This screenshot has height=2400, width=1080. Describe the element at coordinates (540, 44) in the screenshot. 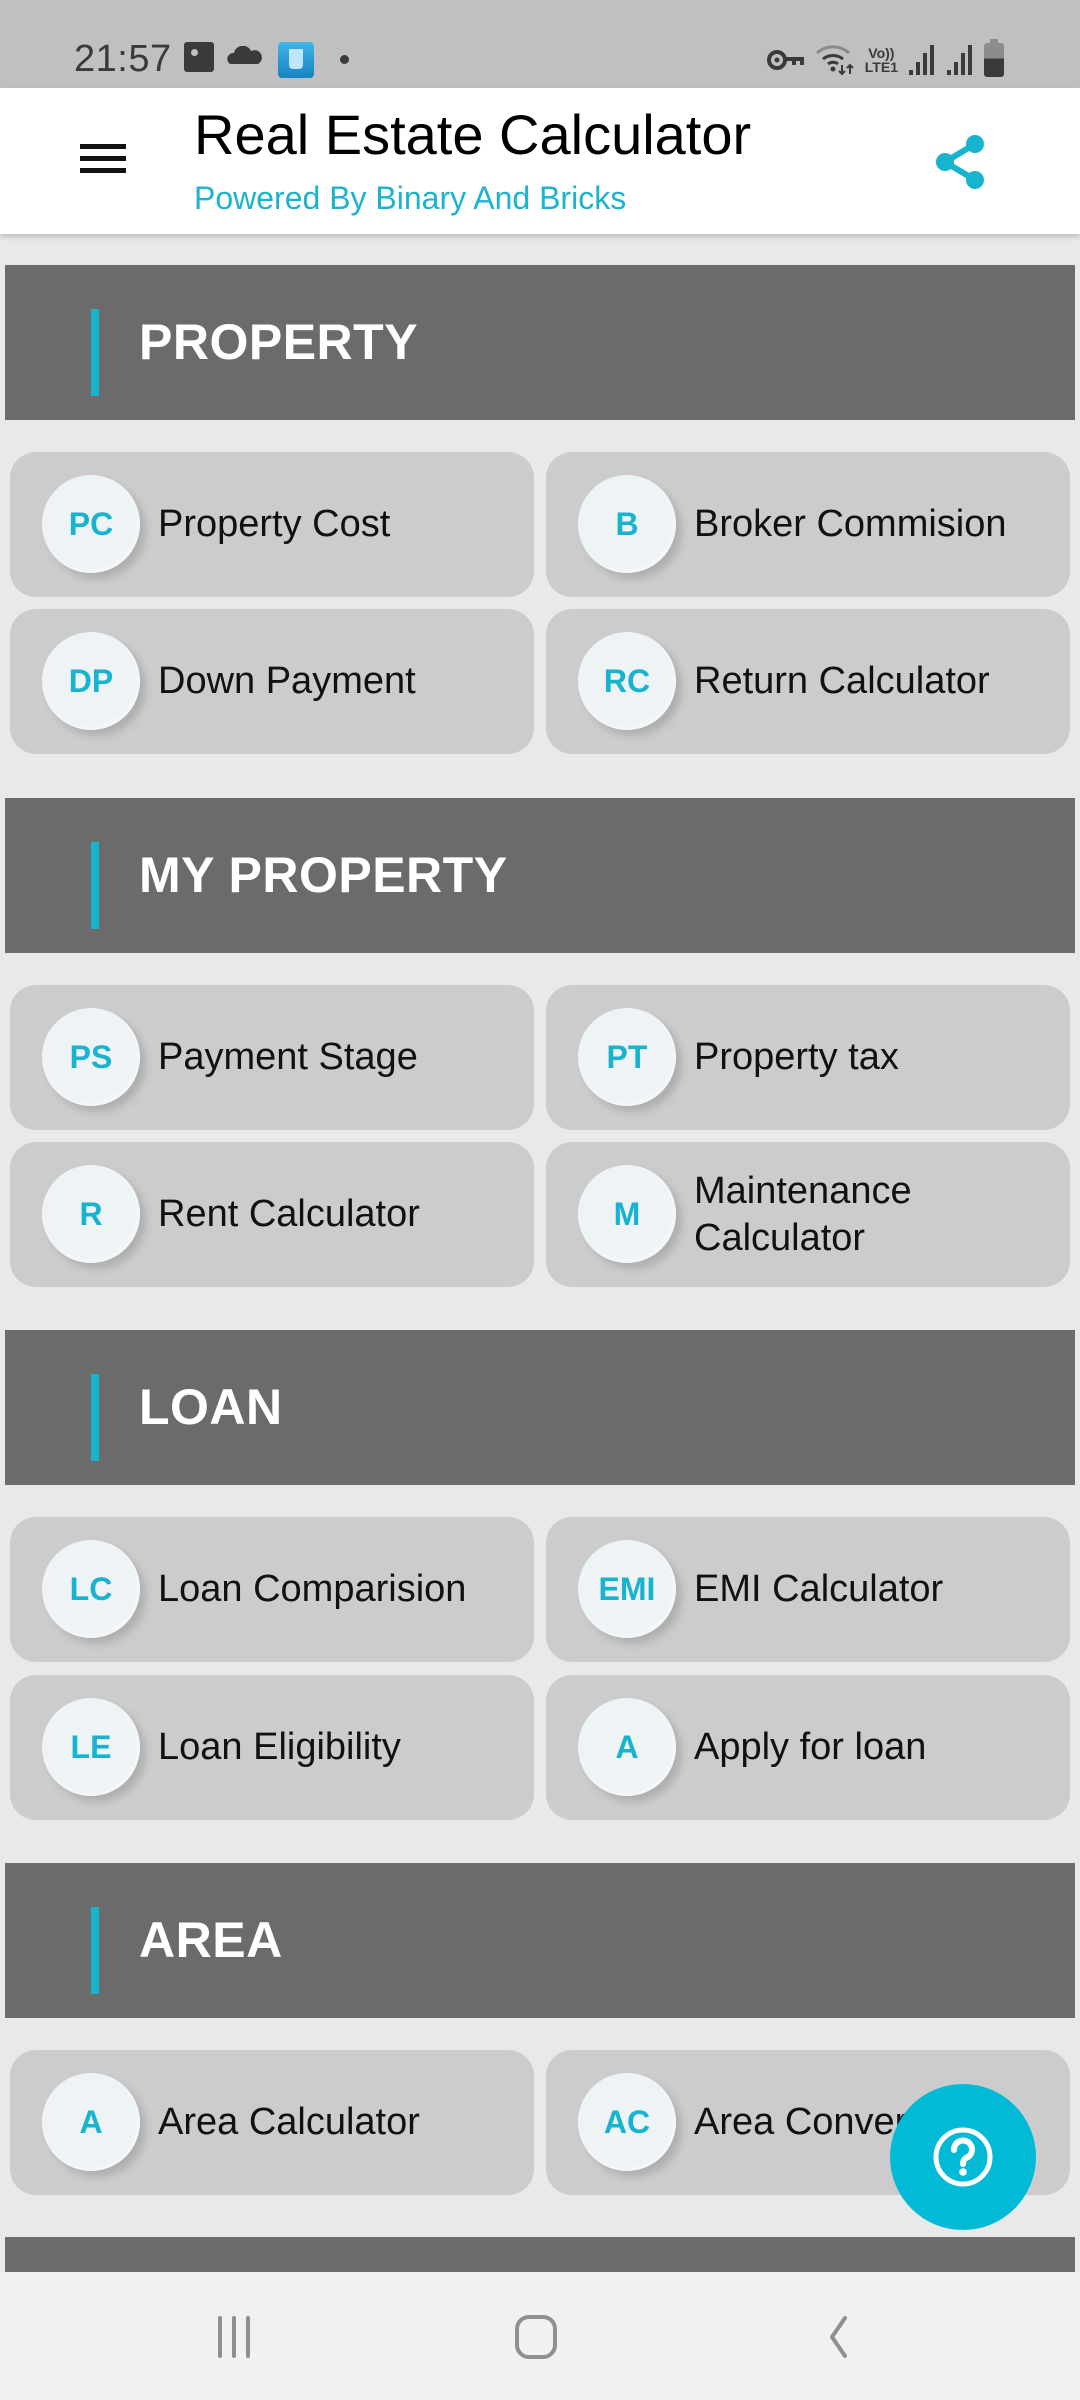

I see `status-bar: 21:57 Vo)) LTE1` at that location.